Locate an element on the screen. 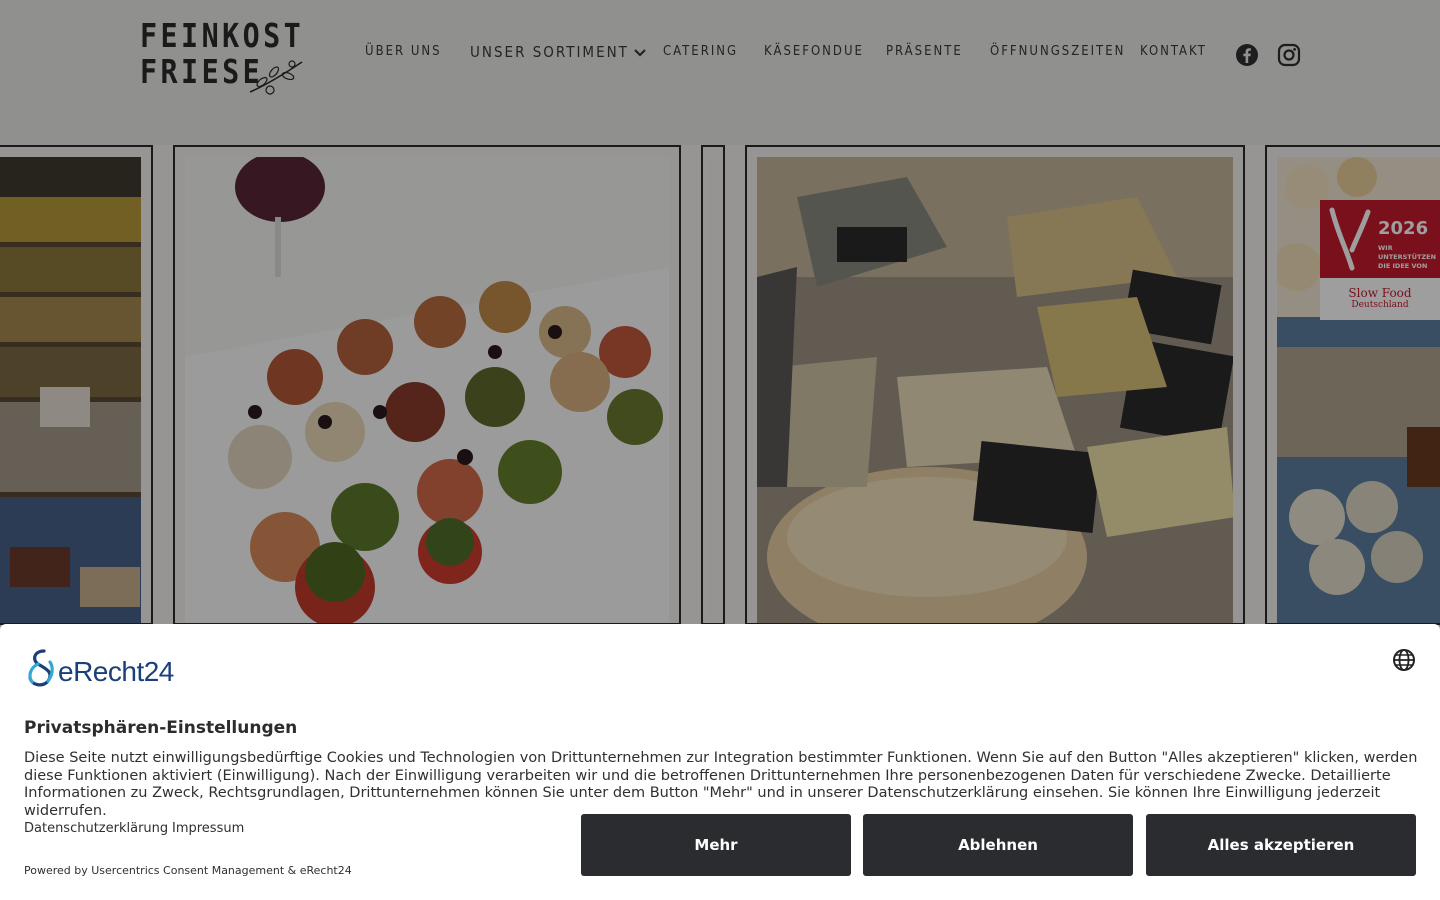 The image size is (1440, 900). privacy-policy-link: Datenschutzerklärung is located at coordinates (96, 828).